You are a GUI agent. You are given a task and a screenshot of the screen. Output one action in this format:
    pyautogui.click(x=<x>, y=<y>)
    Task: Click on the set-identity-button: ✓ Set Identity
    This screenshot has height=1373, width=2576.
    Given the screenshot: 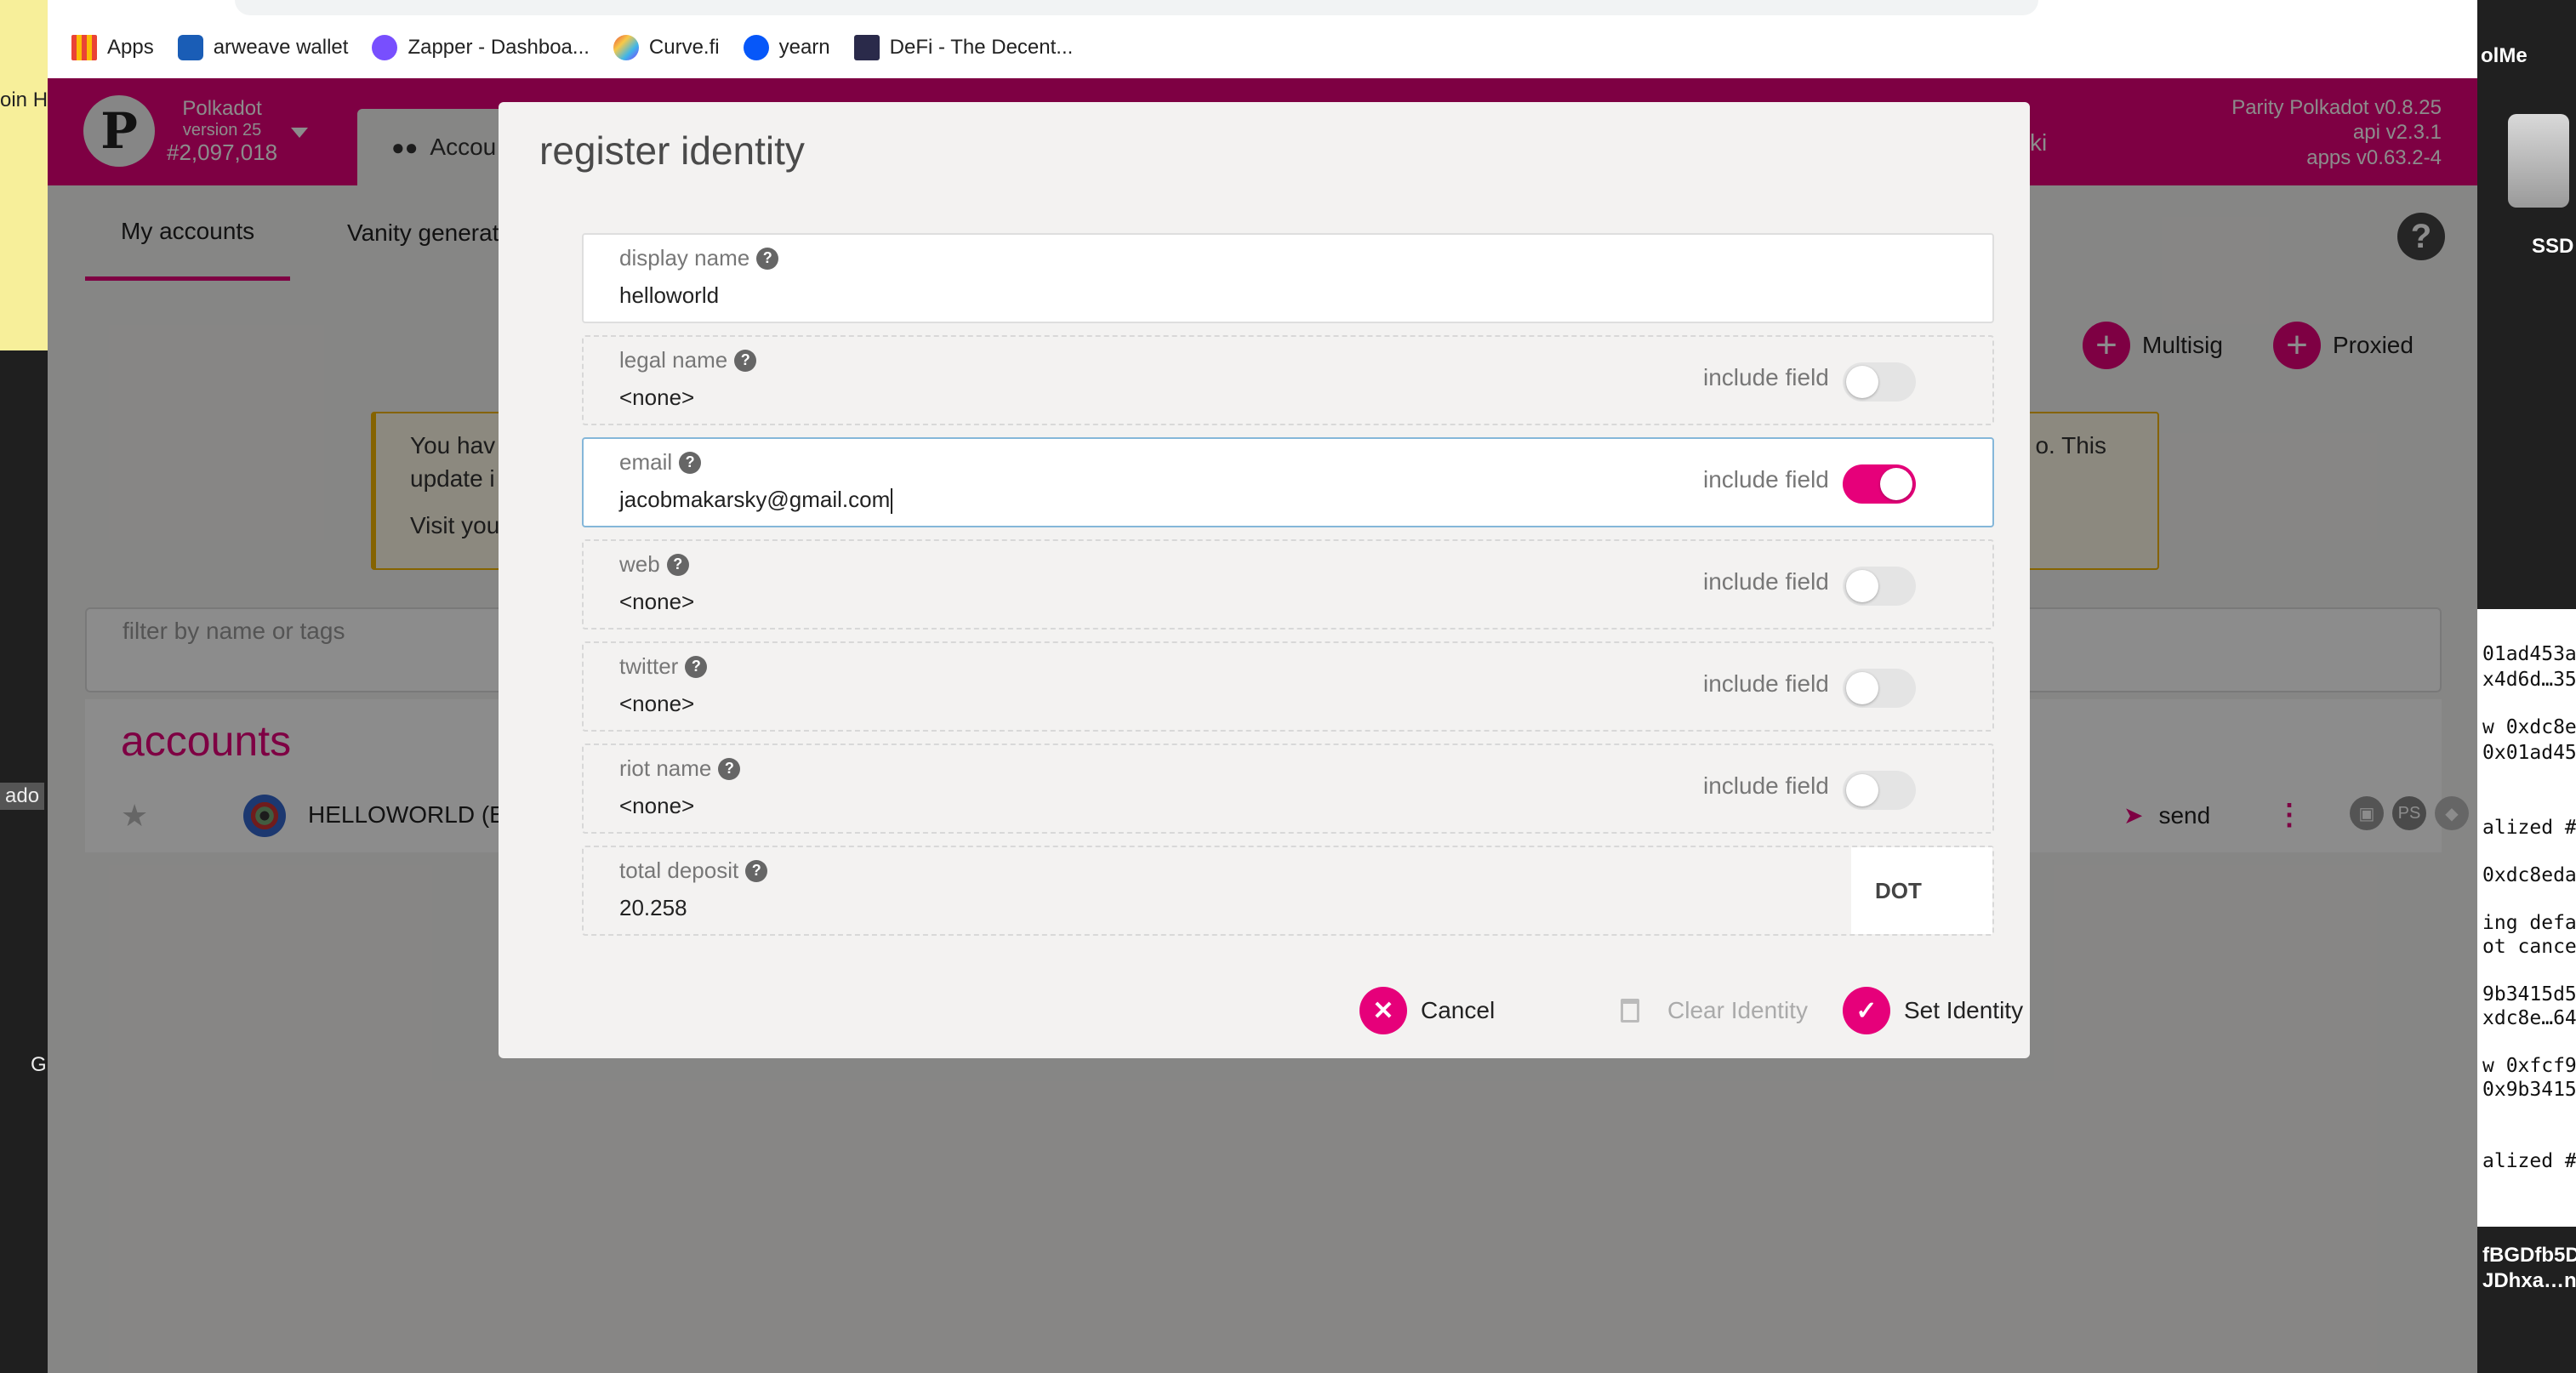 What is the action you would take?
    pyautogui.click(x=1933, y=1010)
    